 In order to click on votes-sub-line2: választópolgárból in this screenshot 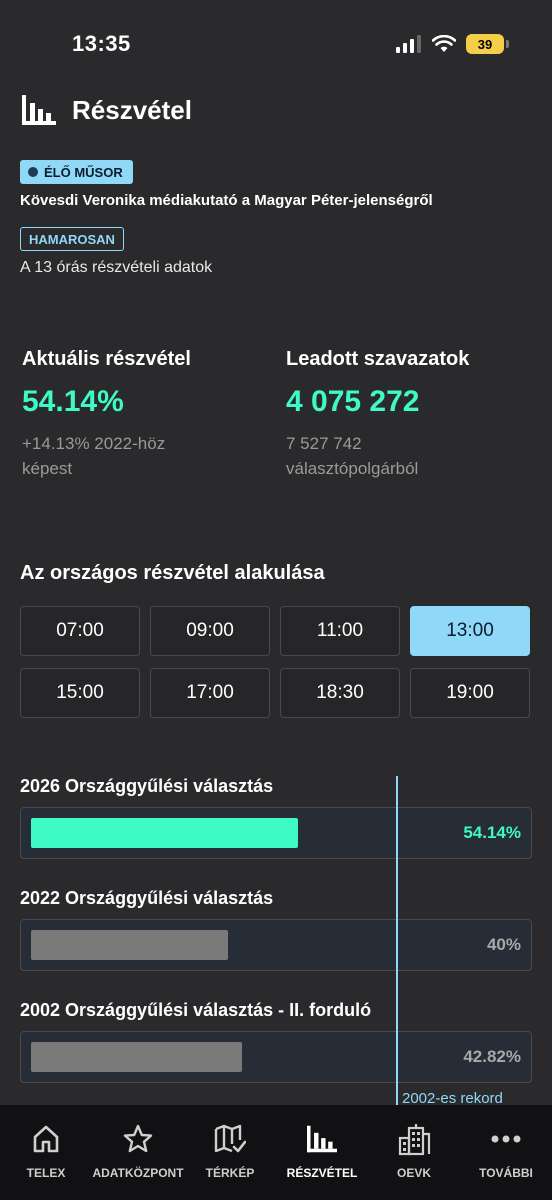, I will do `click(352, 468)`.